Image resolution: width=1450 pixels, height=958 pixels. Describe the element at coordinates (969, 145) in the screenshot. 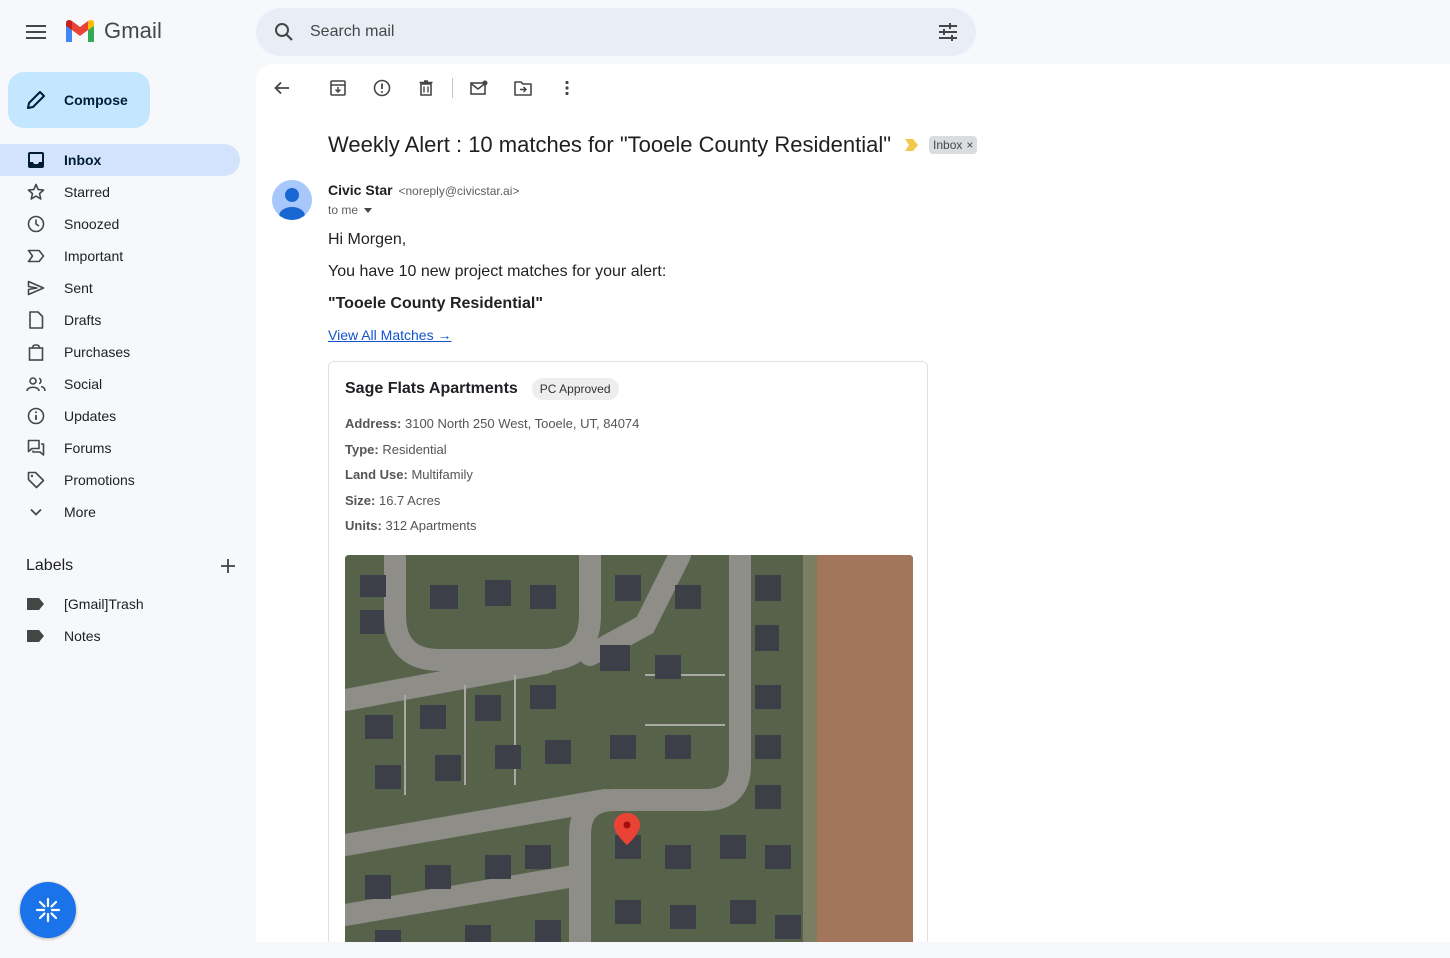

I see `remove-label-icon: ×` at that location.